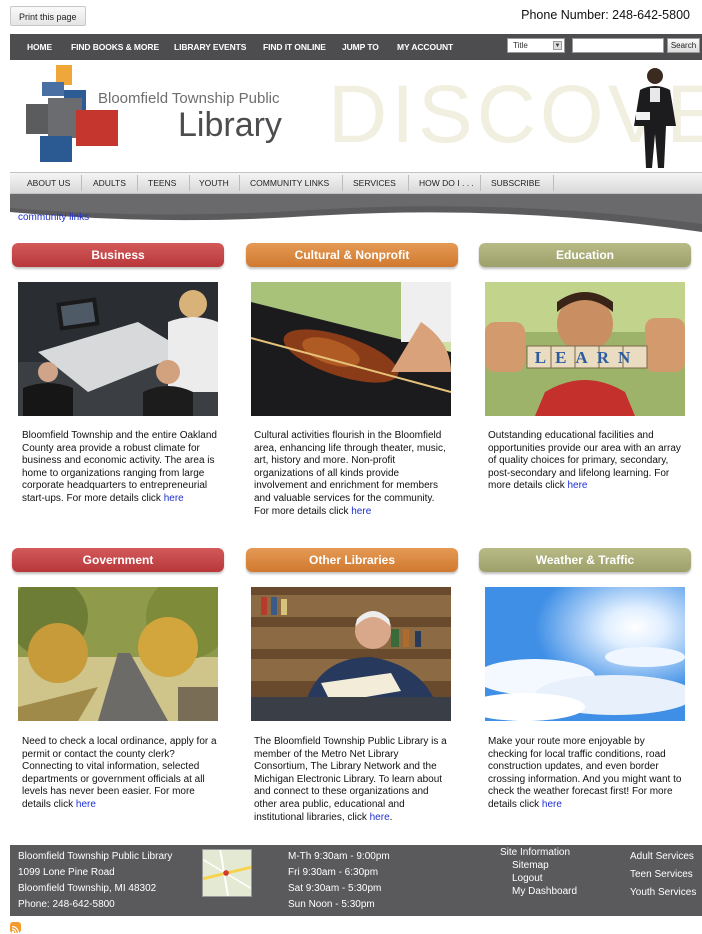 Image resolution: width=702 pixels, height=934 pixels. What do you see at coordinates (655, 118) in the screenshot?
I see `businessman-photo` at bounding box center [655, 118].